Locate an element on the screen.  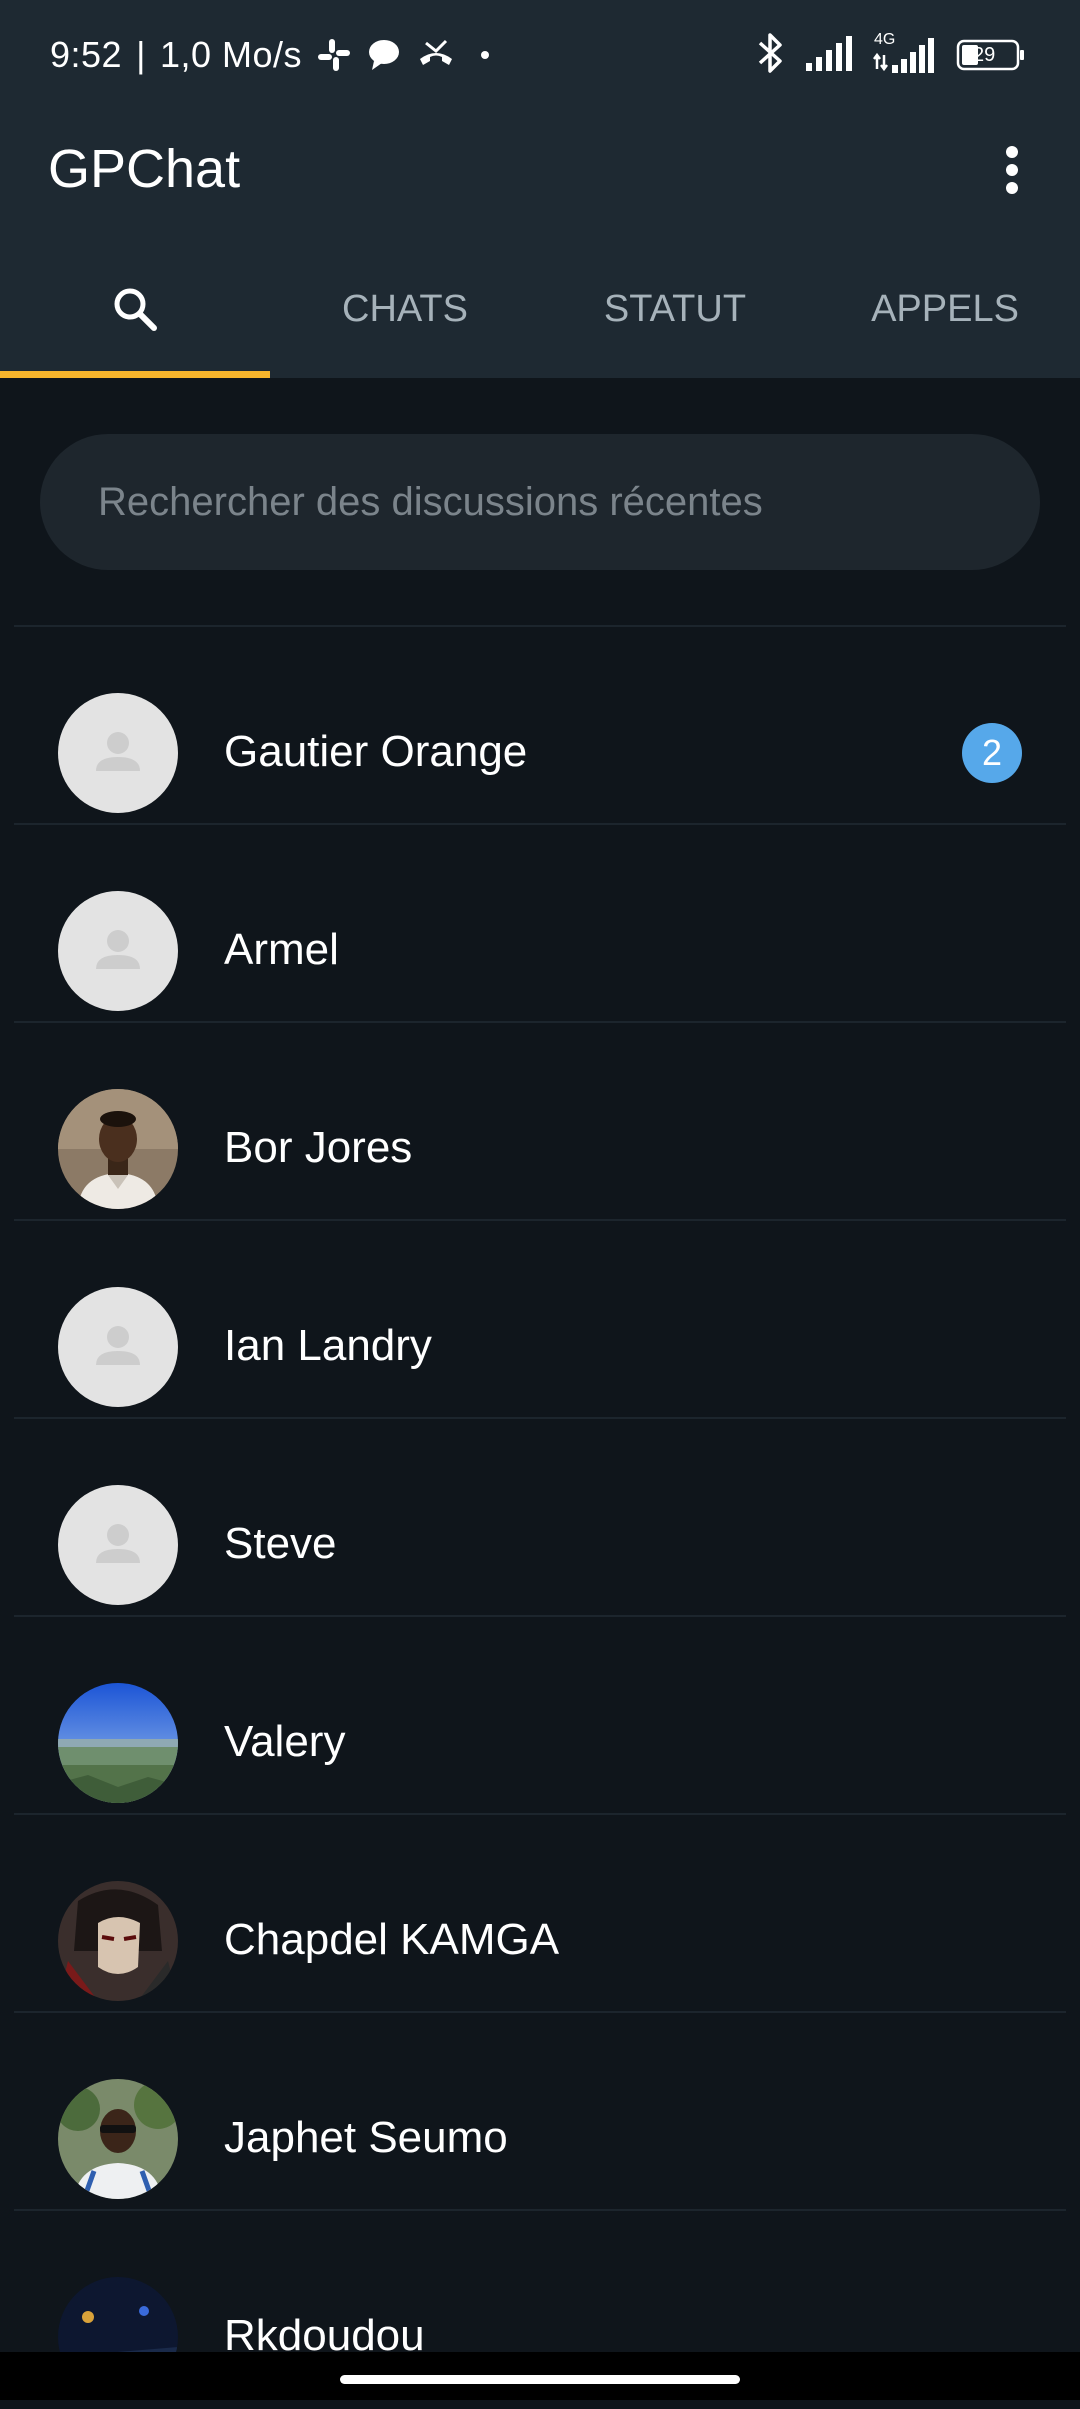
contact-name: Armel is located at coordinates (281, 949).